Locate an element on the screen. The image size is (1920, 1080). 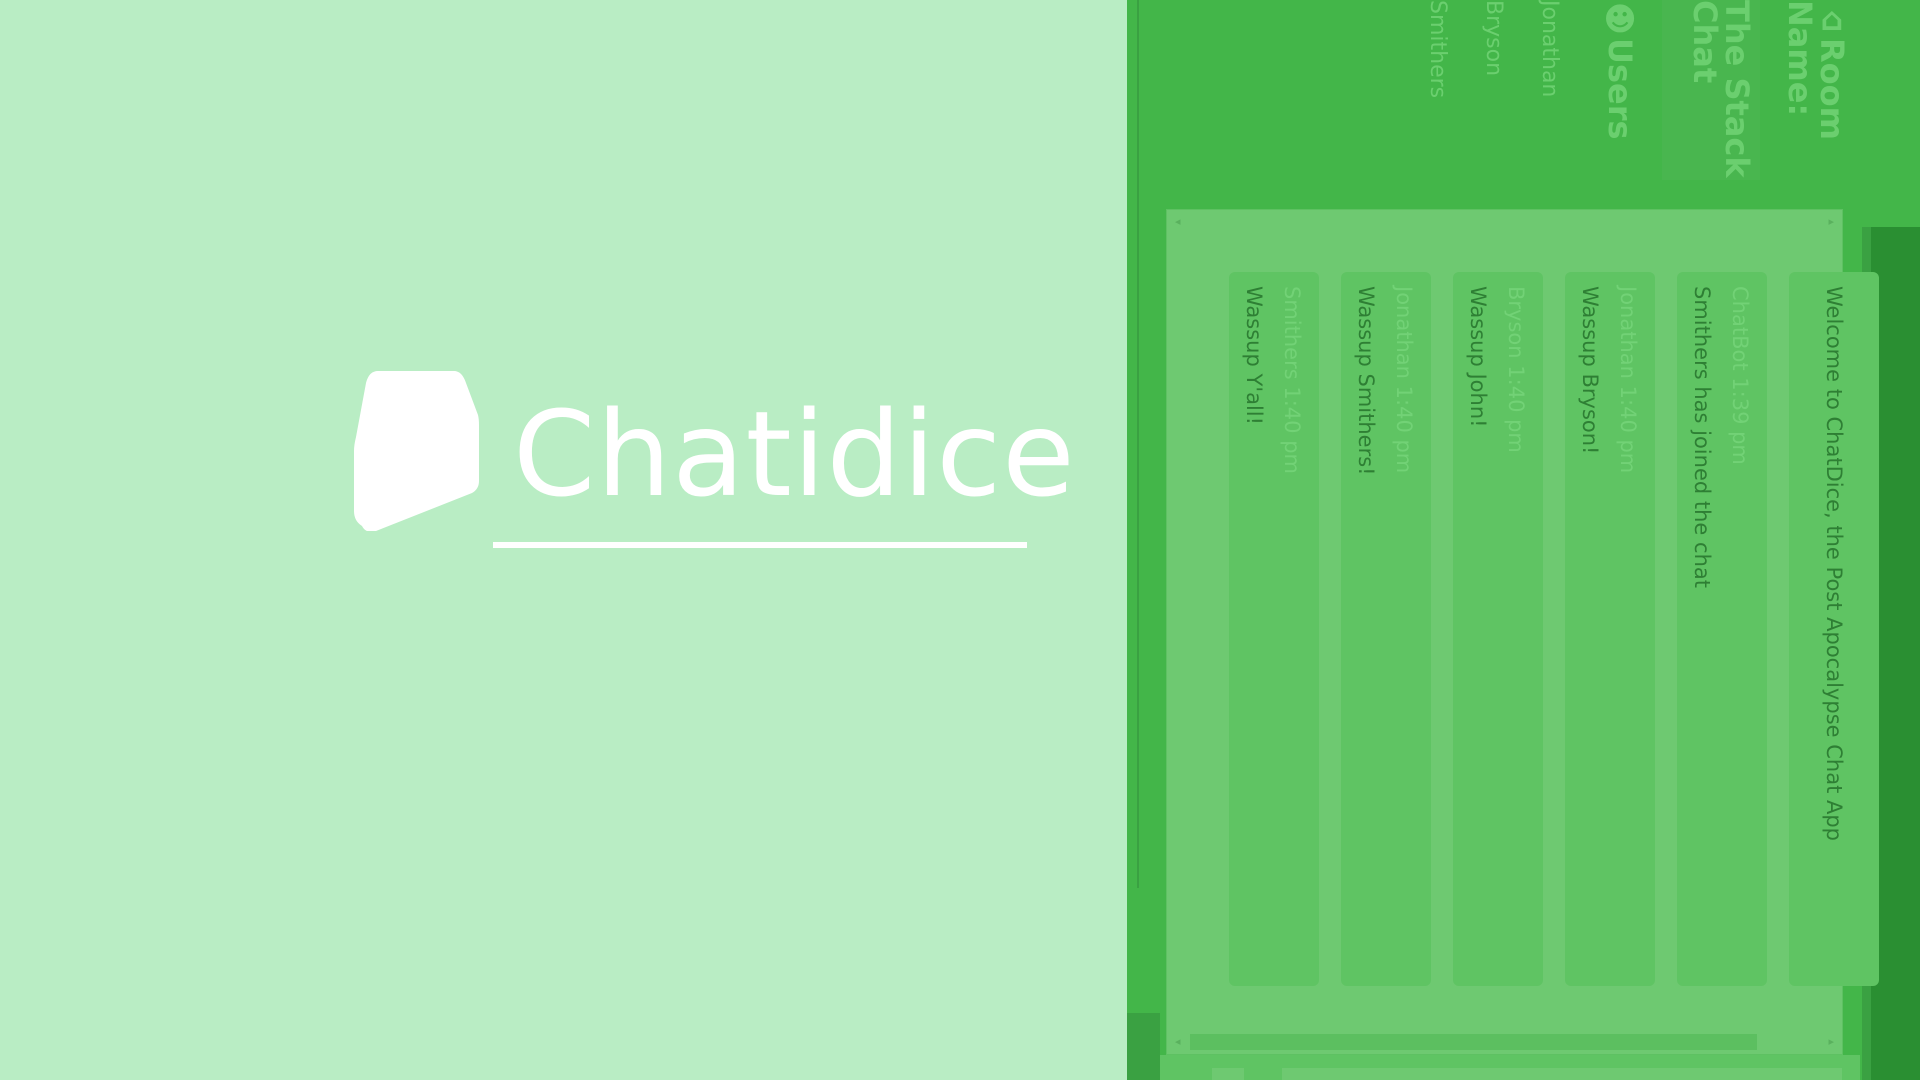
user-item: Bryson is located at coordinates (1493, 38).